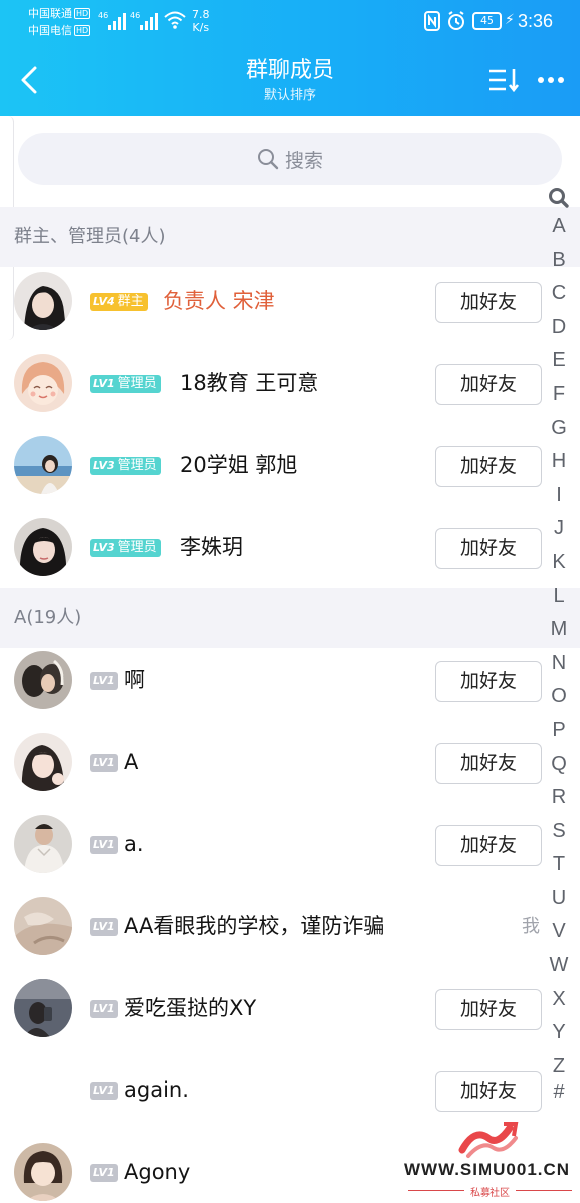 The width and height of the screenshot is (580, 1203). What do you see at coordinates (559, 899) in the screenshot?
I see `index-letter-u: U` at bounding box center [559, 899].